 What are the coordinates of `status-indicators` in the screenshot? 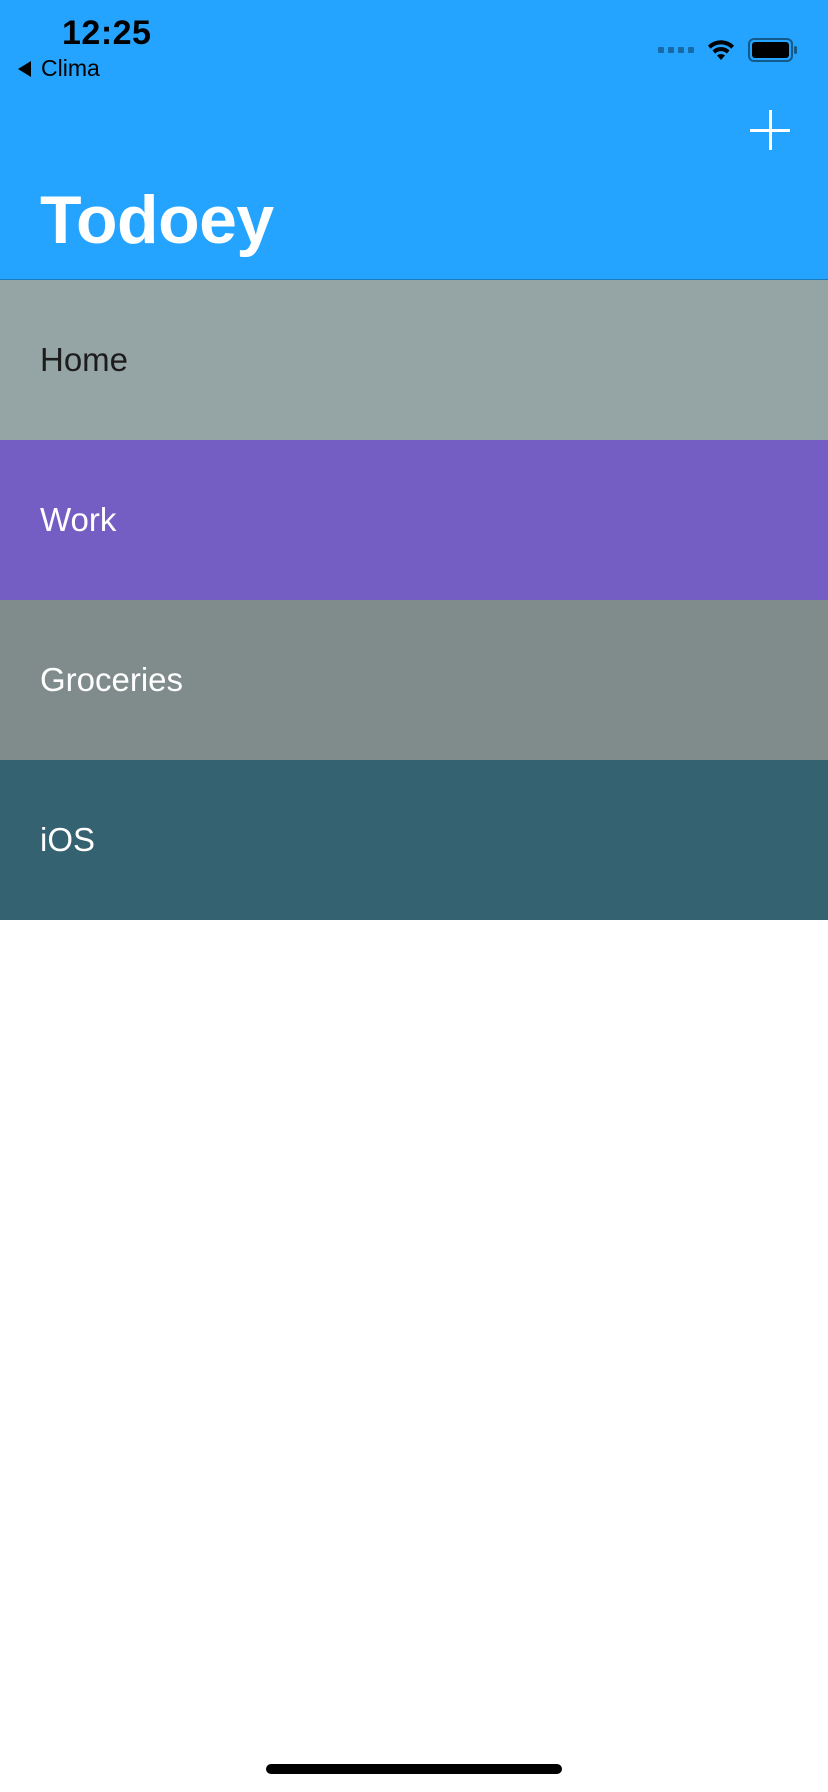 It's located at (728, 50).